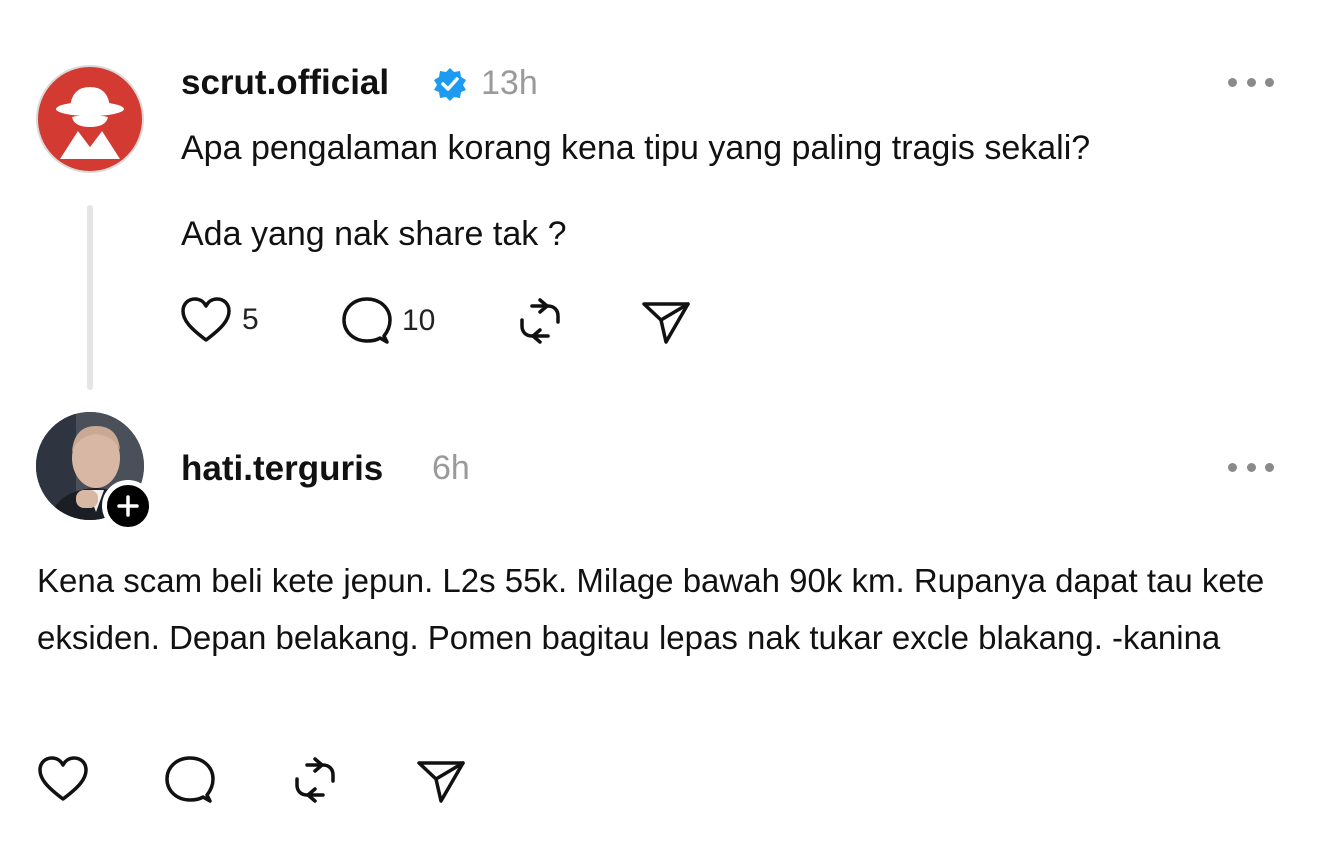 This screenshot has height=853, width=1320. What do you see at coordinates (90, 297) in the screenshot?
I see `thread-line` at bounding box center [90, 297].